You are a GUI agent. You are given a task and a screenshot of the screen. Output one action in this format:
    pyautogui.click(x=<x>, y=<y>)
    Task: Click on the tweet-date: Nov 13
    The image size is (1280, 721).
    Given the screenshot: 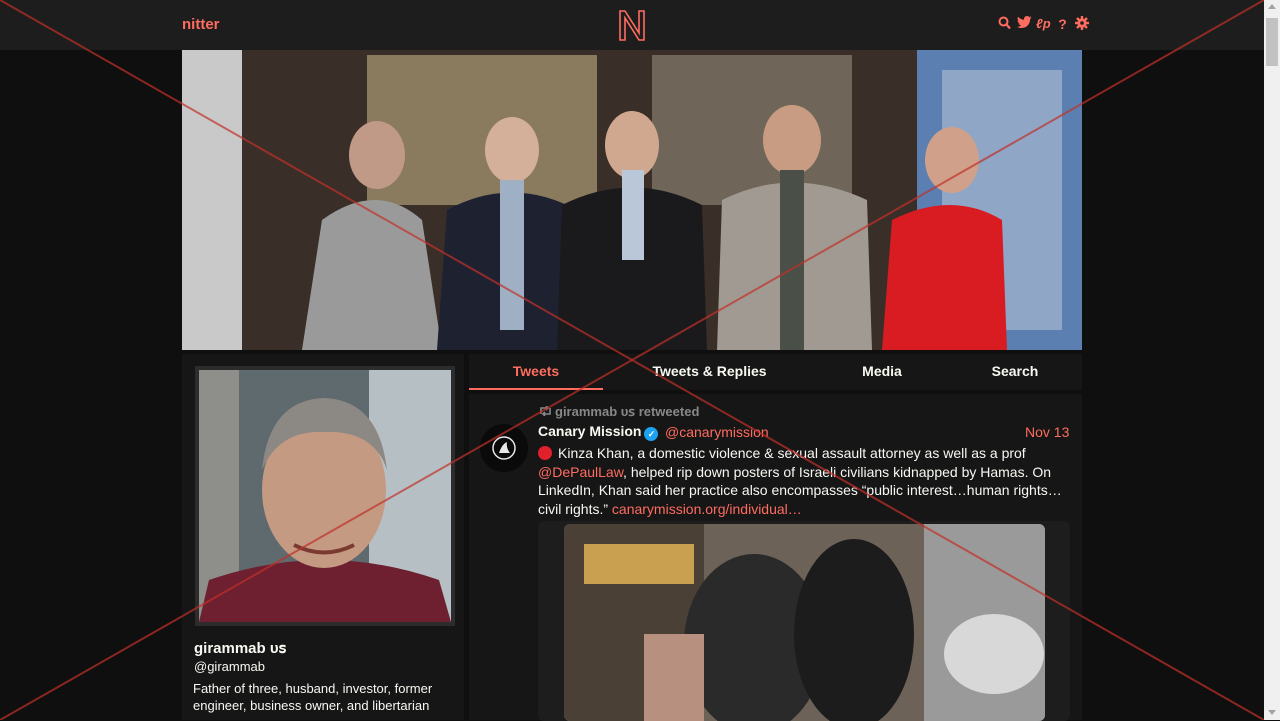 What is the action you would take?
    pyautogui.click(x=1047, y=432)
    